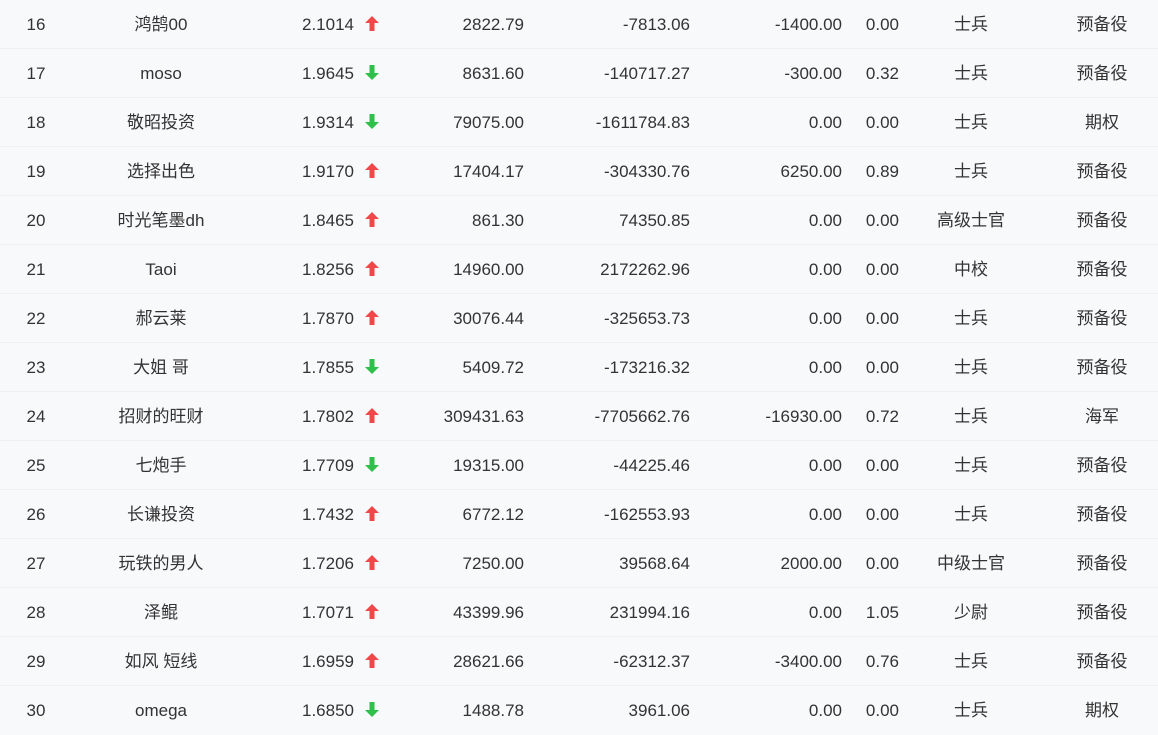 The height and width of the screenshot is (735, 1158). What do you see at coordinates (493, 24) in the screenshot?
I see `asset-cell: 2822.79` at bounding box center [493, 24].